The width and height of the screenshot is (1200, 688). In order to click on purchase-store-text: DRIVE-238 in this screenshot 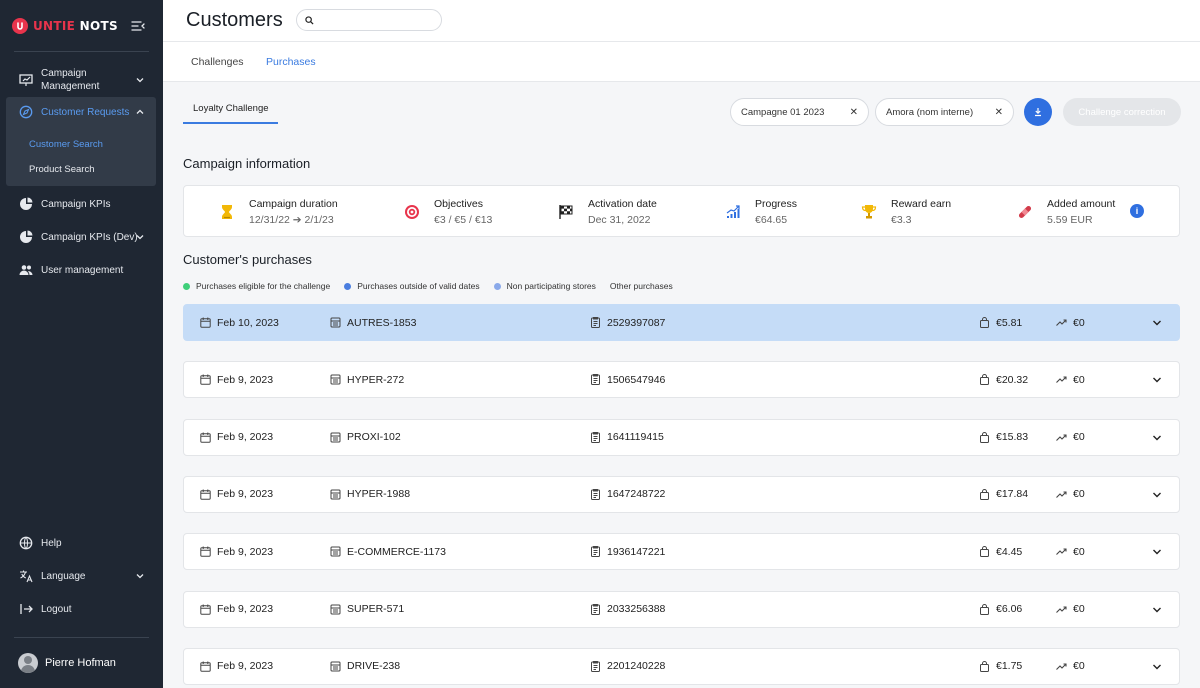, I will do `click(374, 666)`.